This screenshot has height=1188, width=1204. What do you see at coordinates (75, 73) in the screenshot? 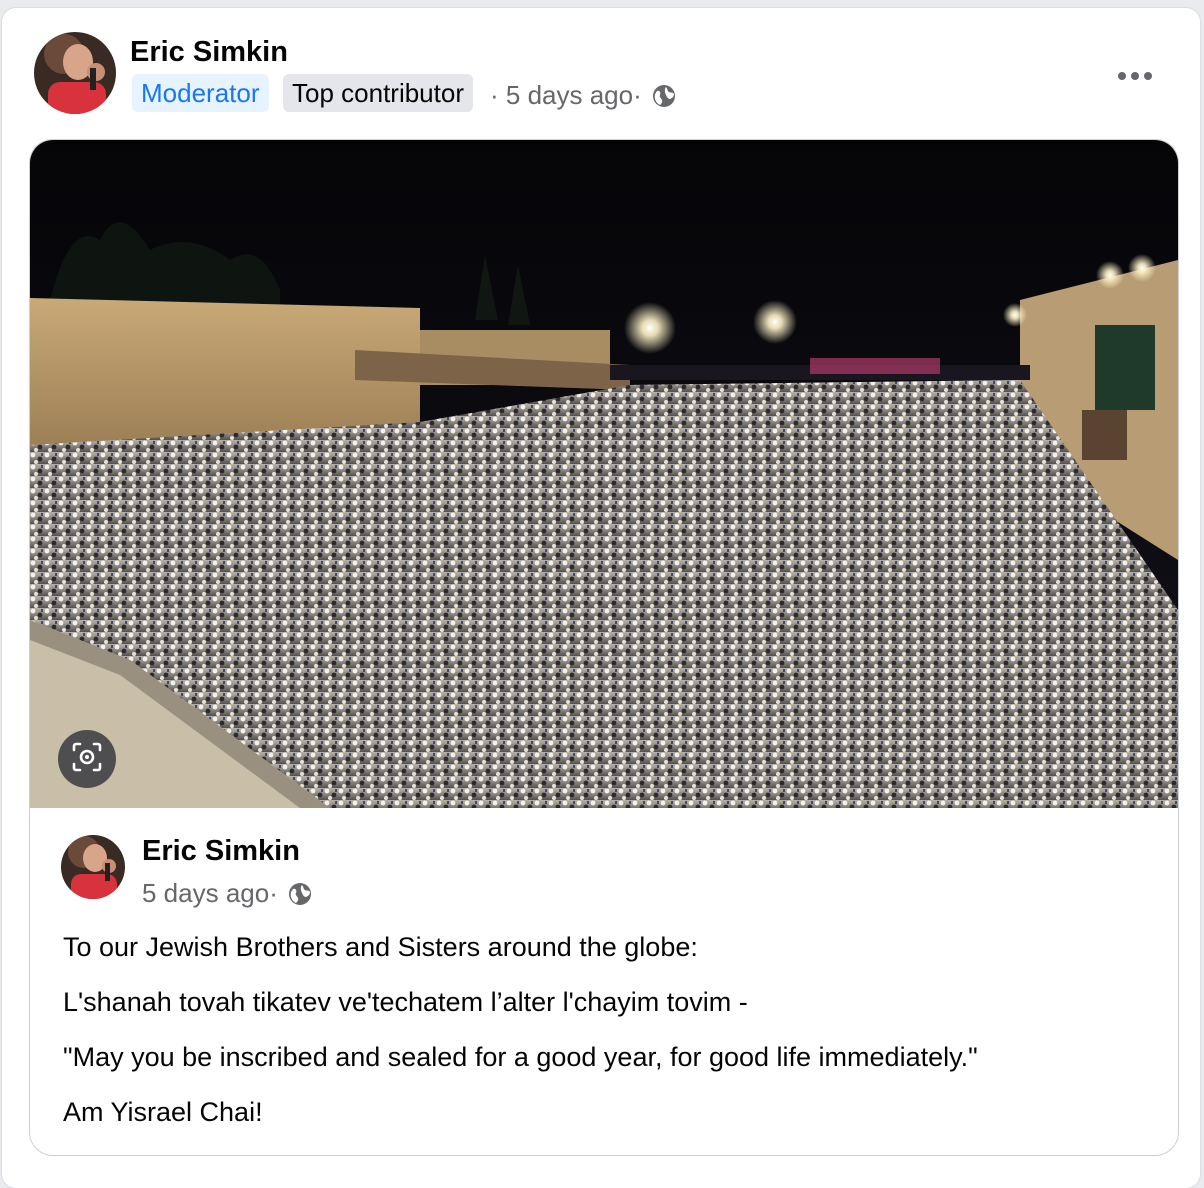
I see `author-avatar` at bounding box center [75, 73].